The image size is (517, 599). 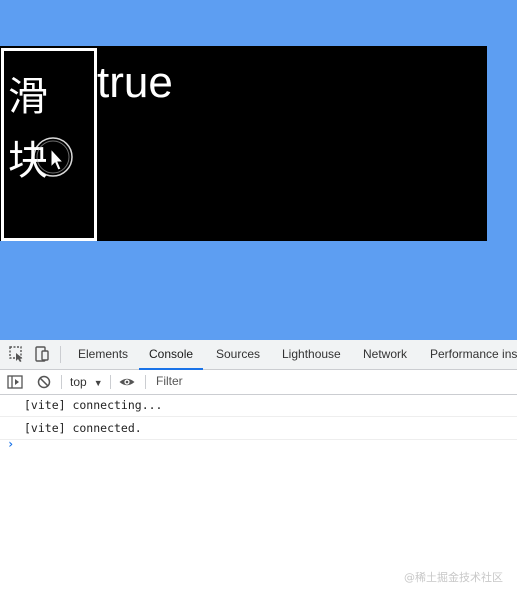 I want to click on console-filter-input, so click(x=335, y=381).